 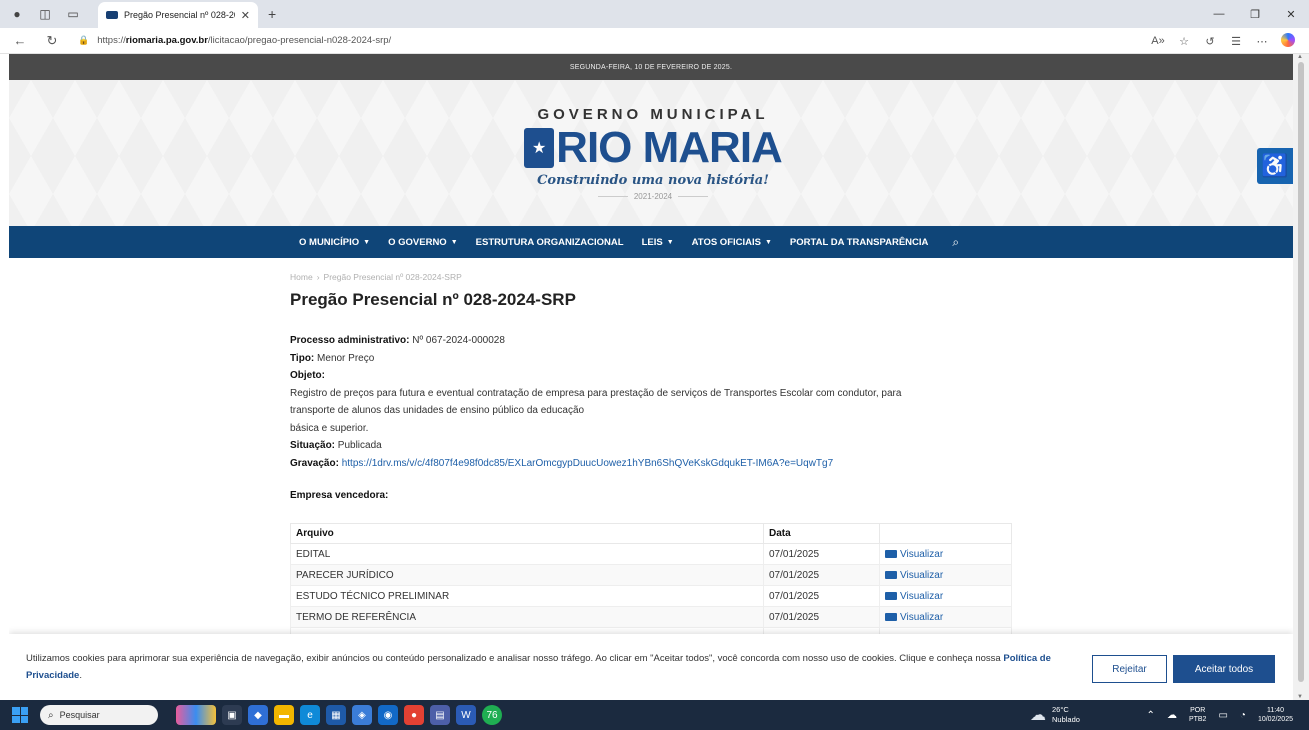 What do you see at coordinates (339, 495) in the screenshot?
I see `winner-label: Empresa vencedora:` at bounding box center [339, 495].